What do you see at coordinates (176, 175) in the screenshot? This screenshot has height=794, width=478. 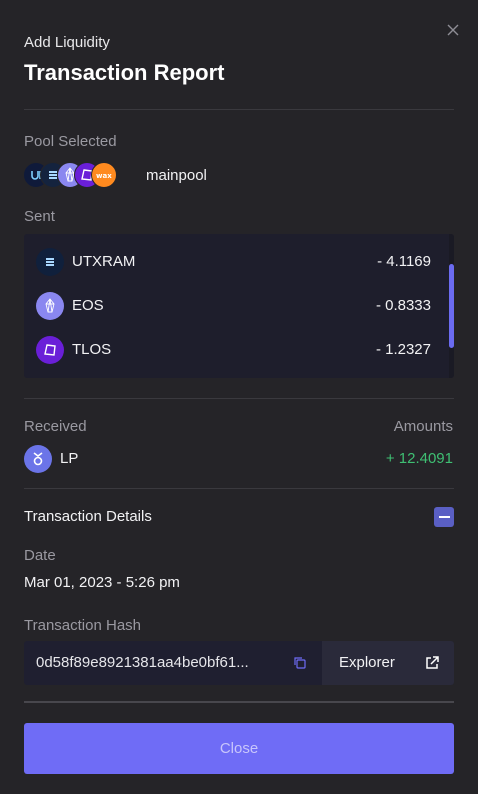 I see `pool-name: mainpool` at bounding box center [176, 175].